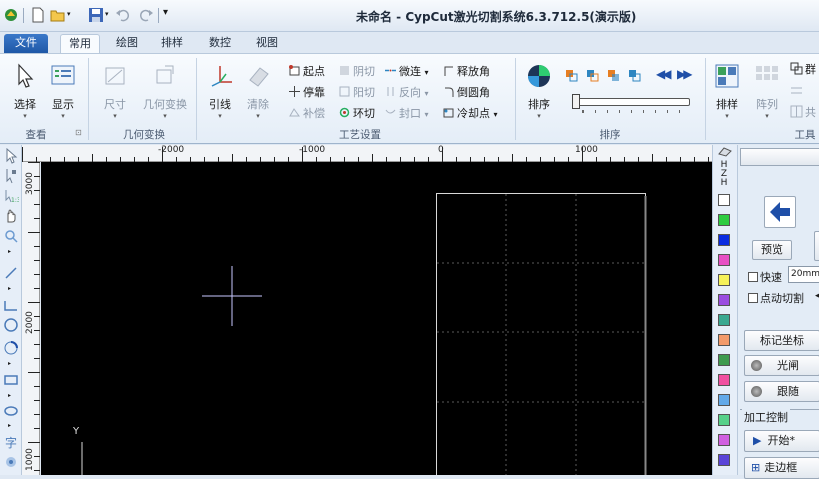 This screenshot has width=819, height=479. I want to click on round-corner-button: 倒圆角, so click(466, 93).